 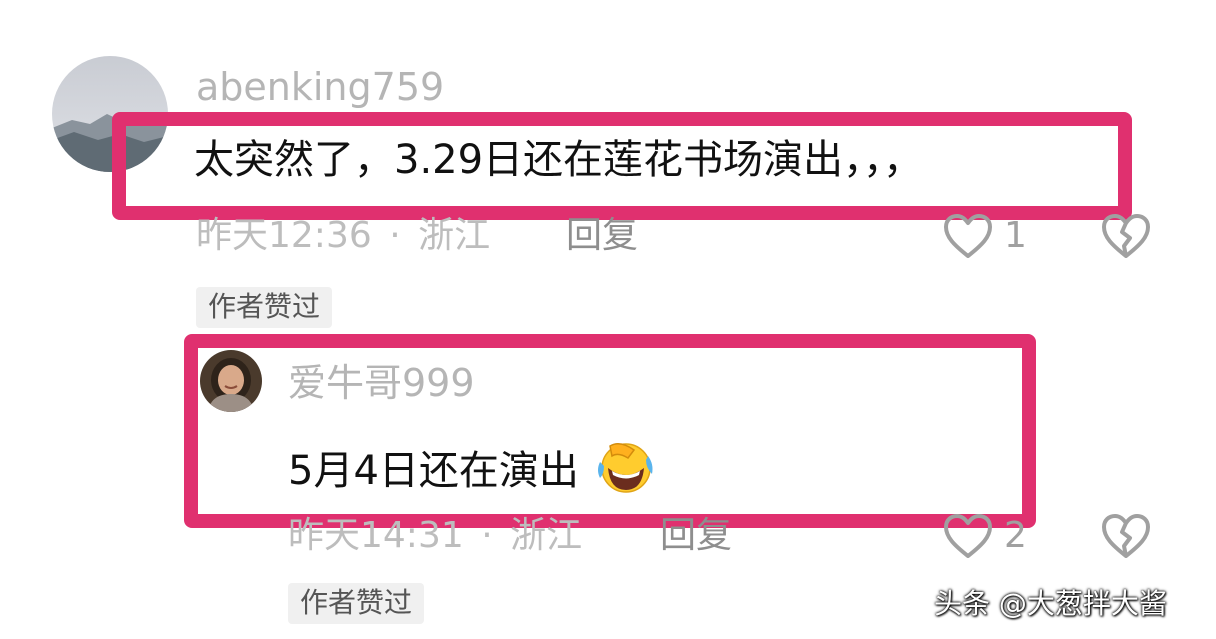 I want to click on comment-meta: 昨天12:36 · 浙江, so click(x=343, y=236).